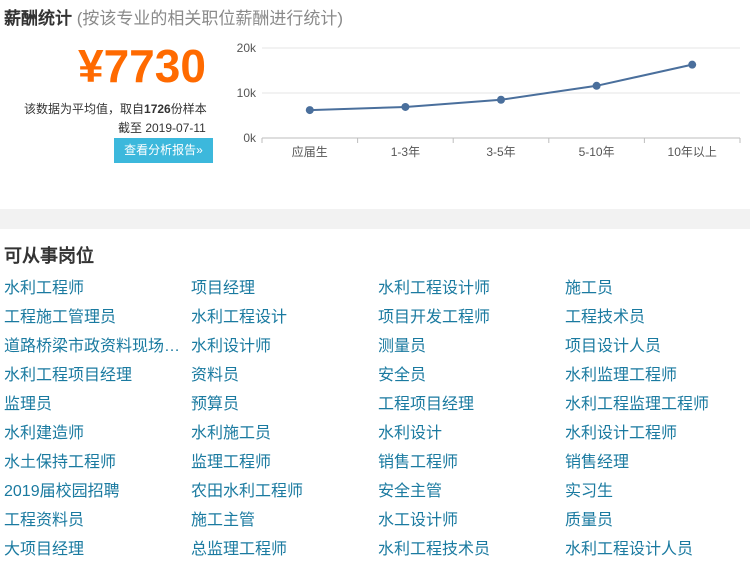  Describe the element at coordinates (471, 317) in the screenshot. I see `job-link: 项目开发工程师` at that location.